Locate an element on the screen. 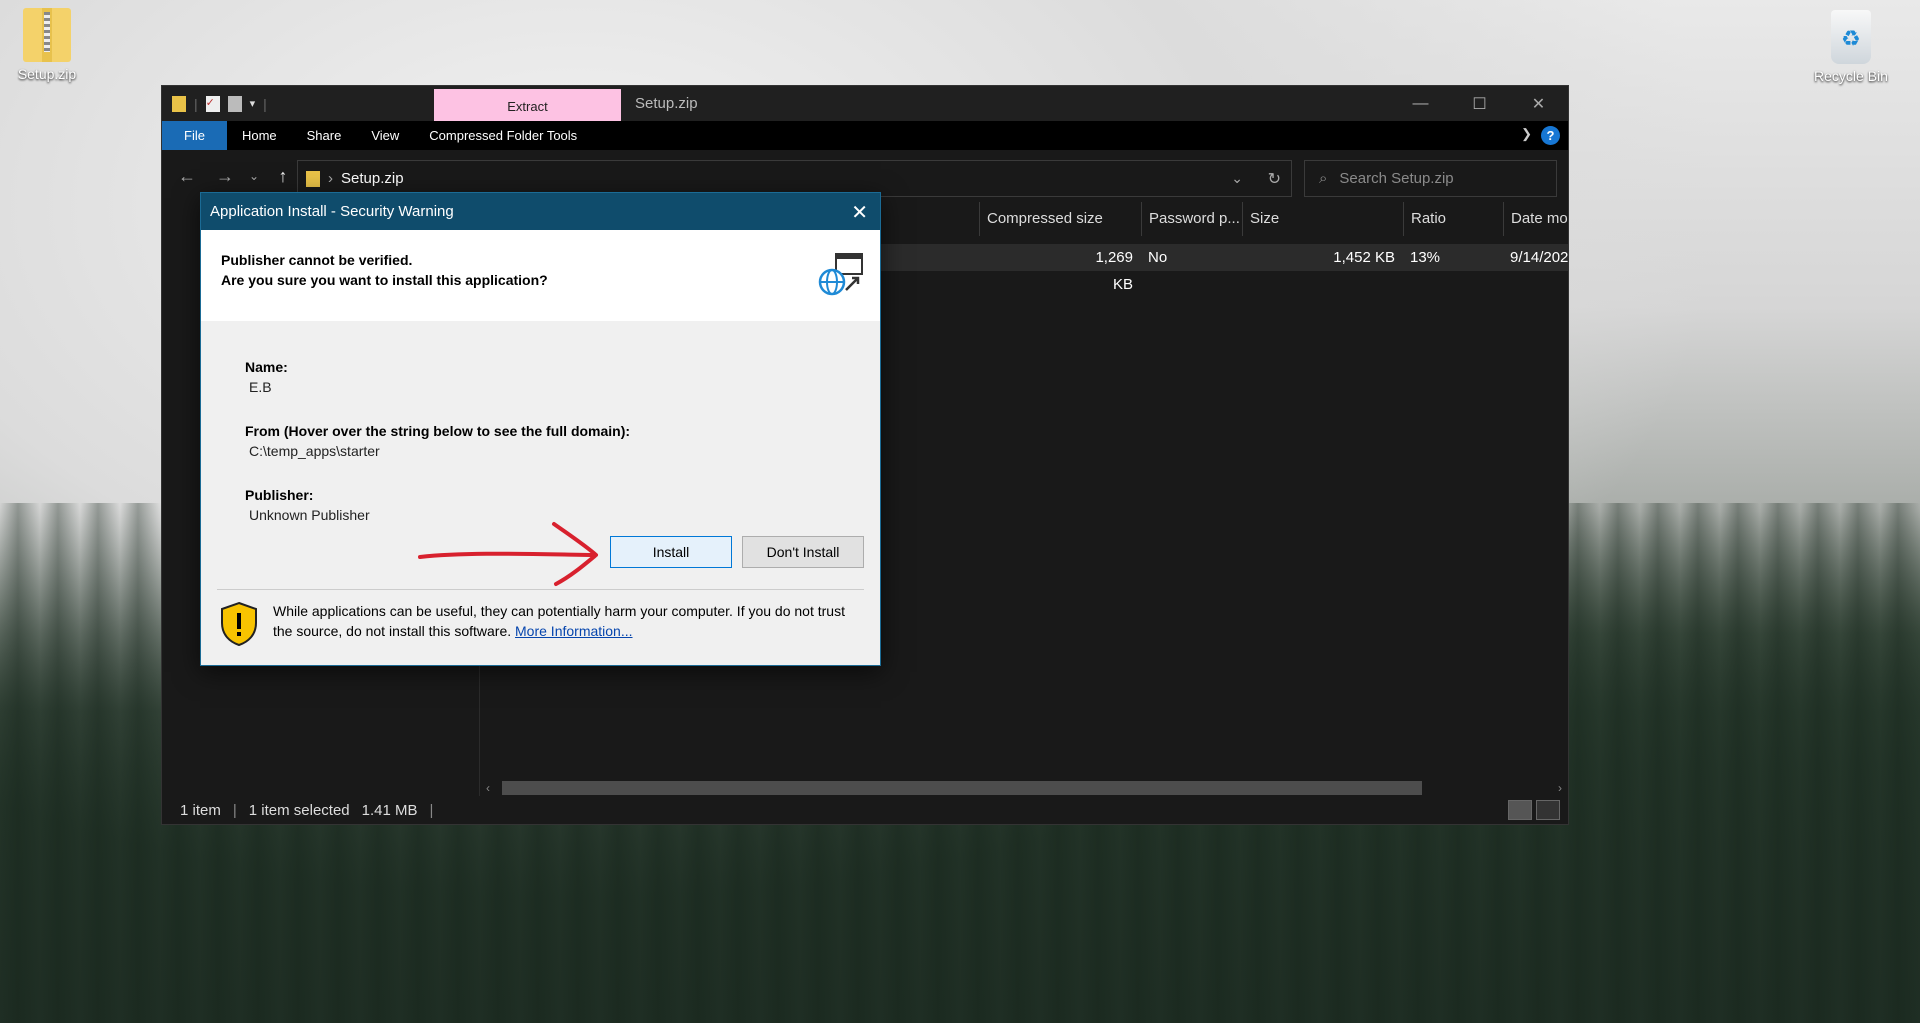 The width and height of the screenshot is (1920, 1023). scroll-left-icon: ‹ is located at coordinates (488, 788).